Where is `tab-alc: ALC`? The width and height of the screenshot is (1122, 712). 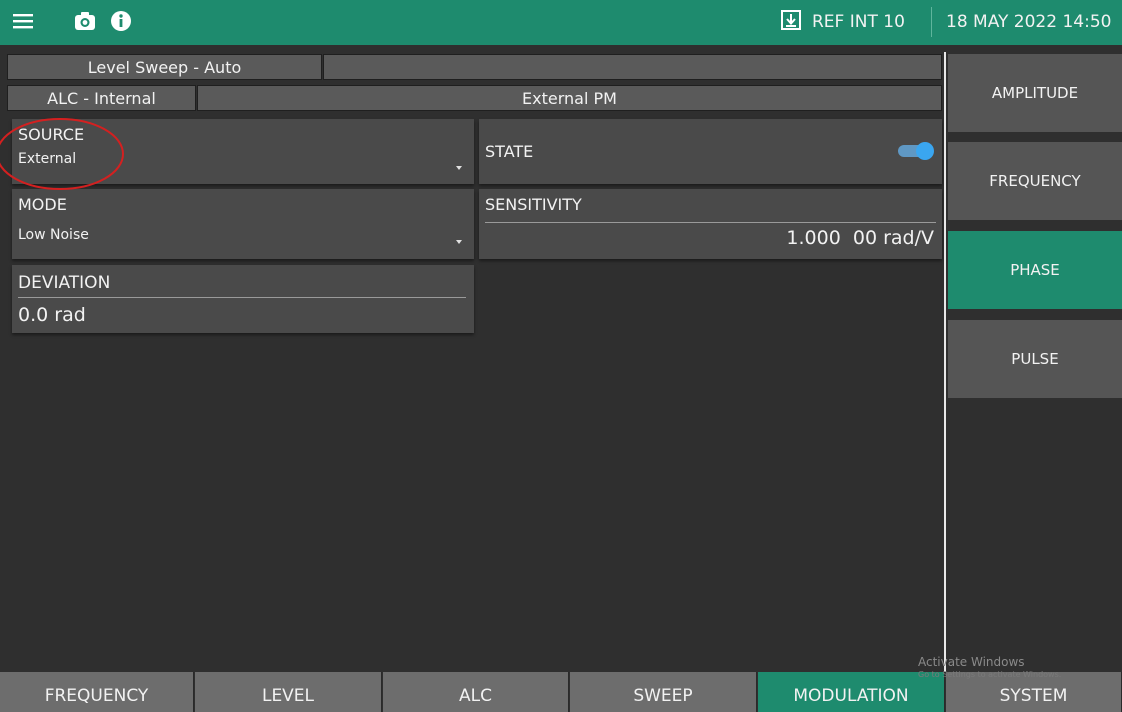
tab-alc: ALC is located at coordinates (476, 692).